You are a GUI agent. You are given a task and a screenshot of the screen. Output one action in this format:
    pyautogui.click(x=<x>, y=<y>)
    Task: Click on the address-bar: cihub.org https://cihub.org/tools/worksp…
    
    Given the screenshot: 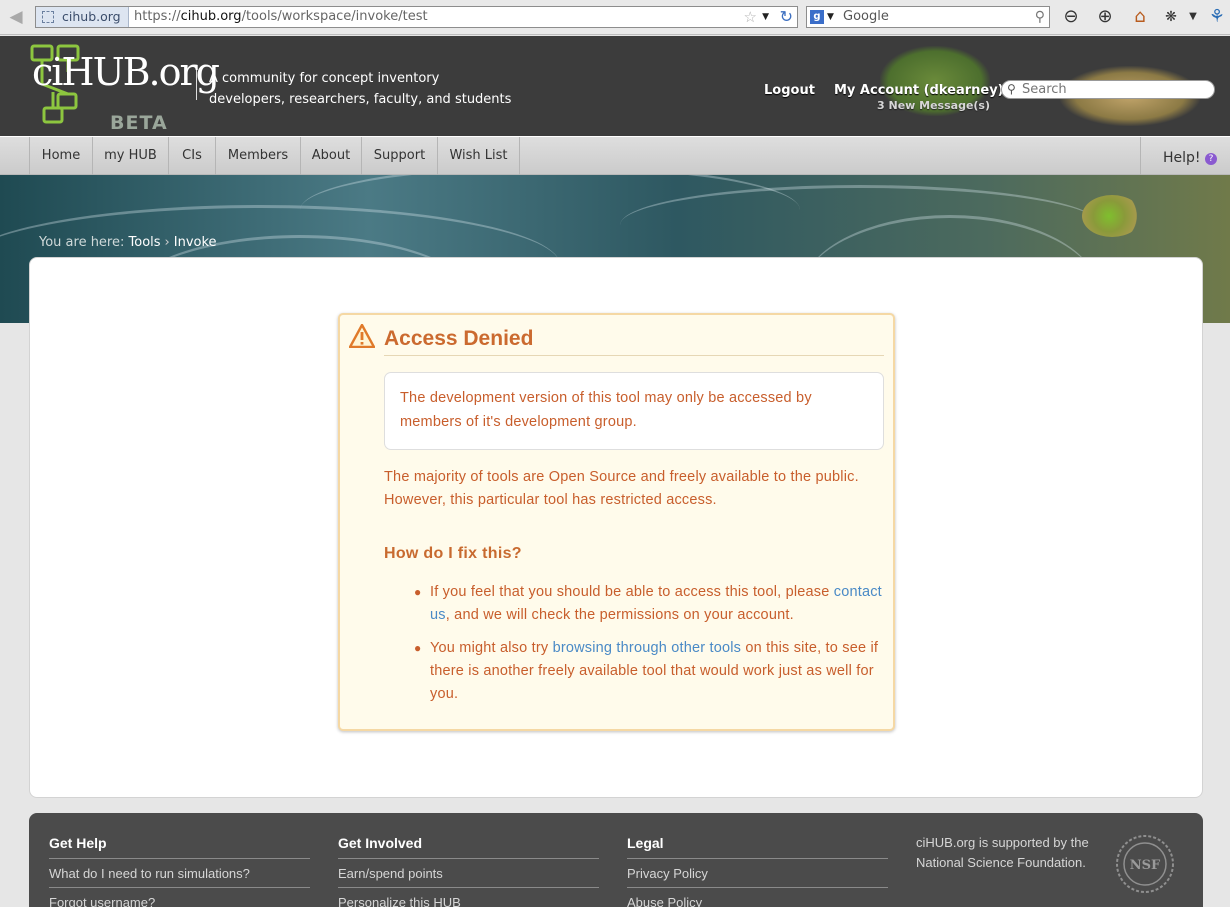 What is the action you would take?
    pyautogui.click(x=416, y=17)
    